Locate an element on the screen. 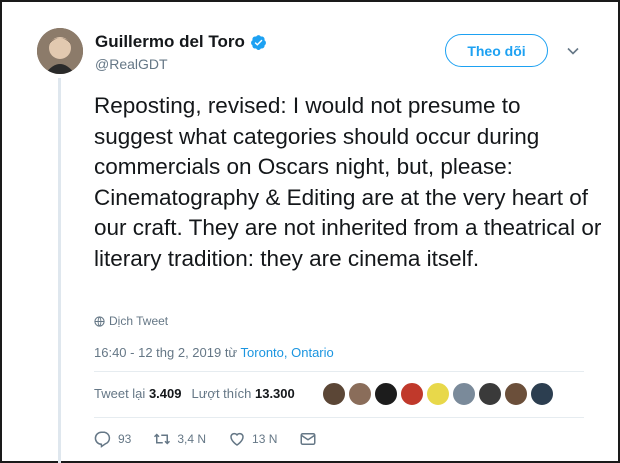  display-name-text: Guillermo del Toro is located at coordinates (170, 42).